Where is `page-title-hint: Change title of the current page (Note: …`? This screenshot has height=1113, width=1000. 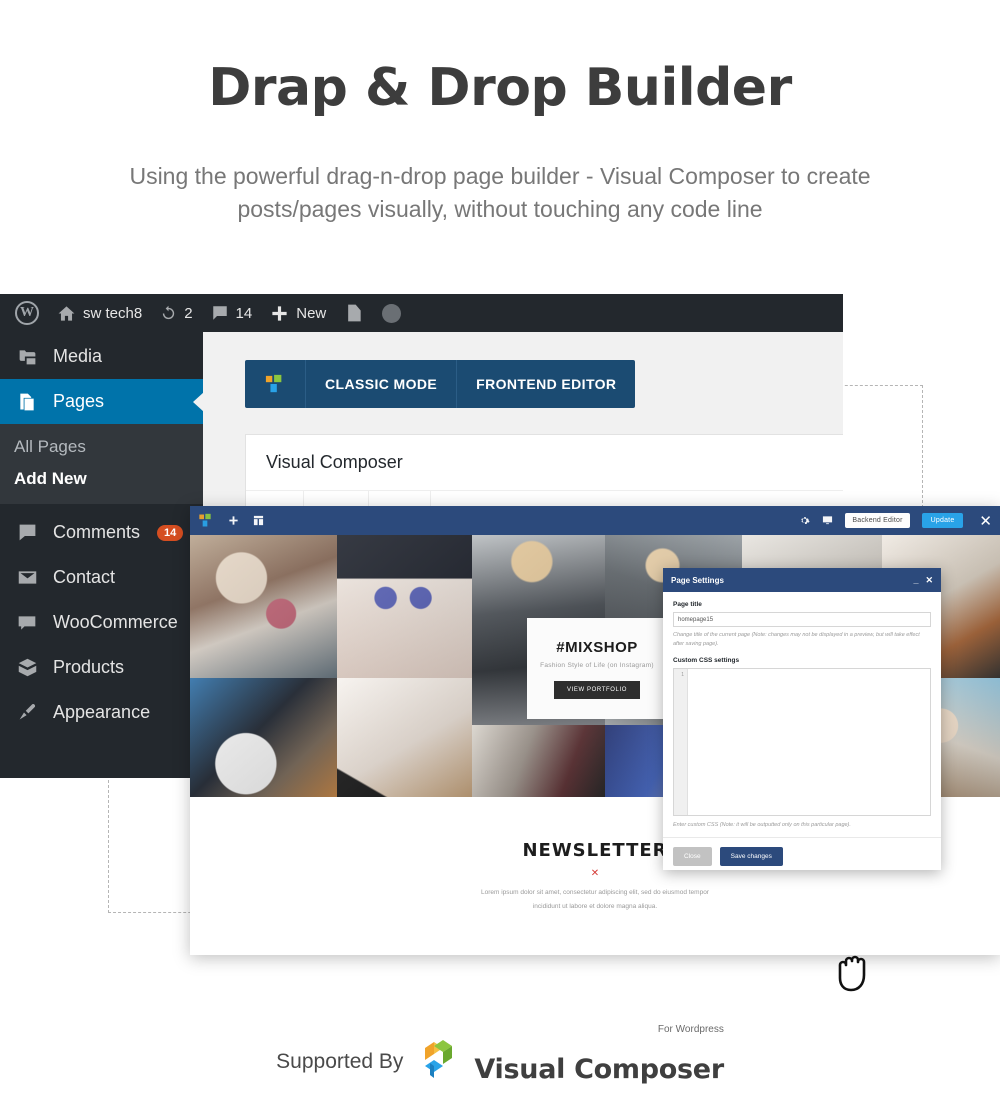
page-title-hint: Change title of the current page (Note: … is located at coordinates (796, 640).